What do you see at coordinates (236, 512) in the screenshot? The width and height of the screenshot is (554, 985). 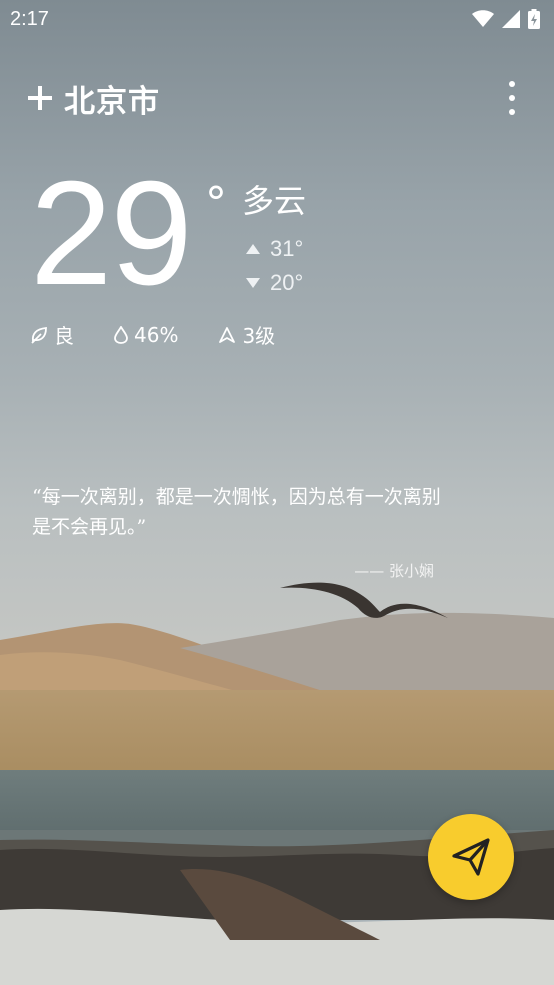 I see `quote-text: “每一次离别，都是一次惆怅，因为总有一次离别是不会再见。”` at bounding box center [236, 512].